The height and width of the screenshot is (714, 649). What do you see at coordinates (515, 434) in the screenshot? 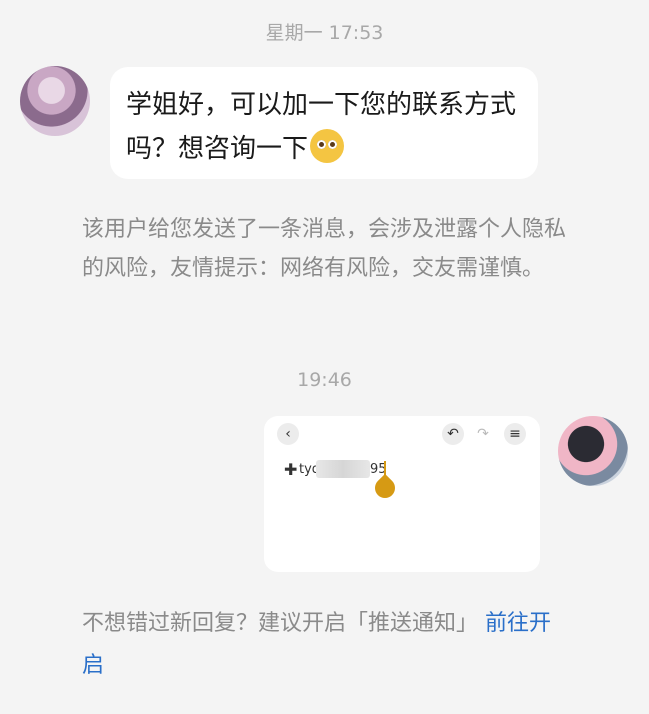
I see `menu-icon: ≡` at bounding box center [515, 434].